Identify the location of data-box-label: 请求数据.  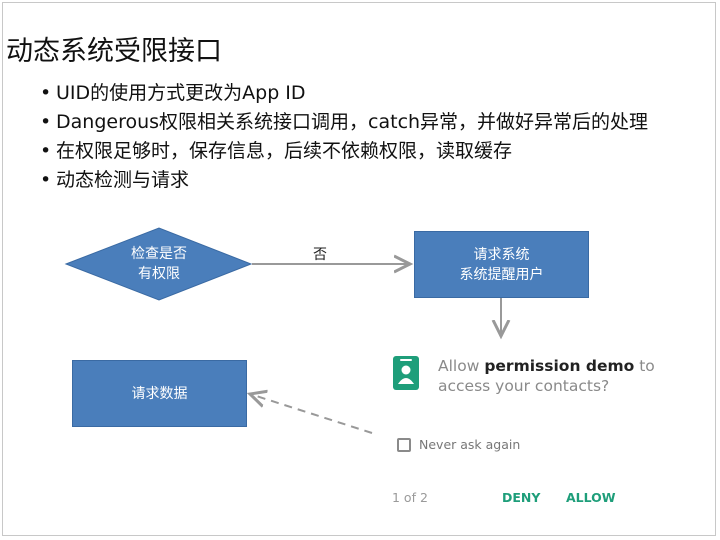
(159, 393).